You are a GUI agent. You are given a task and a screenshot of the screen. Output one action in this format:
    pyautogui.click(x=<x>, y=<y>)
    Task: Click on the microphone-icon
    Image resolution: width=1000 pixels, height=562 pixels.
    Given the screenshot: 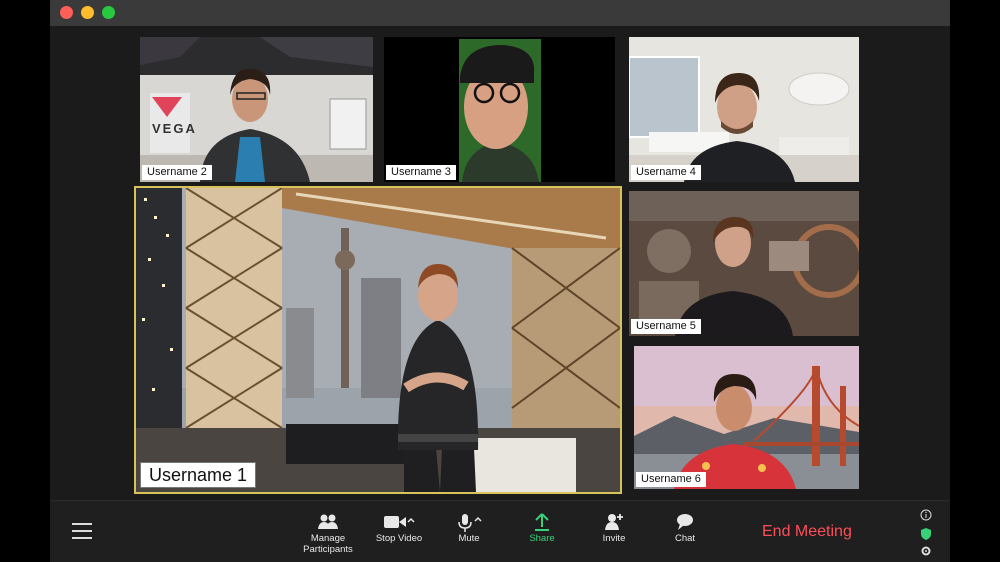 What is the action you would take?
    pyautogui.click(x=470, y=523)
    